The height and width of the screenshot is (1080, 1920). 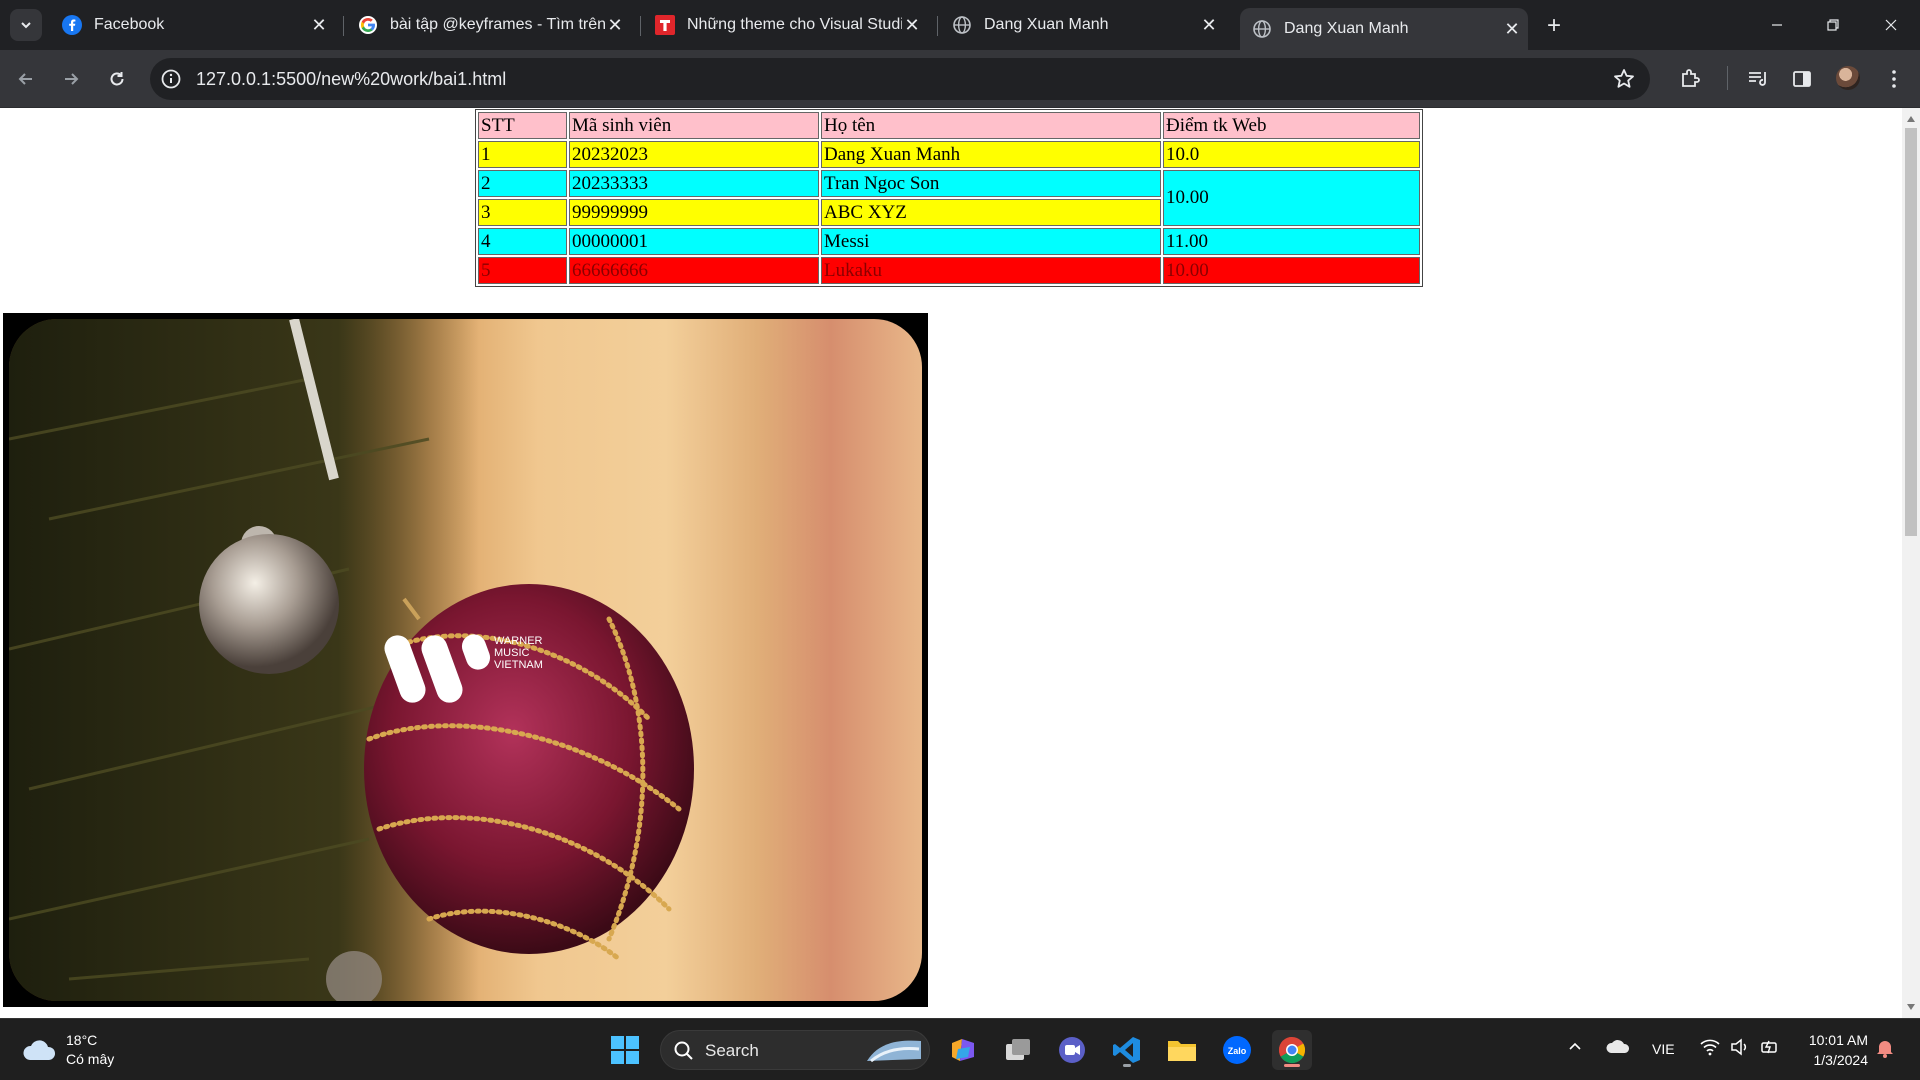 What do you see at coordinates (1046, 24) in the screenshot?
I see `tab-title: Dang Xuan Manh` at bounding box center [1046, 24].